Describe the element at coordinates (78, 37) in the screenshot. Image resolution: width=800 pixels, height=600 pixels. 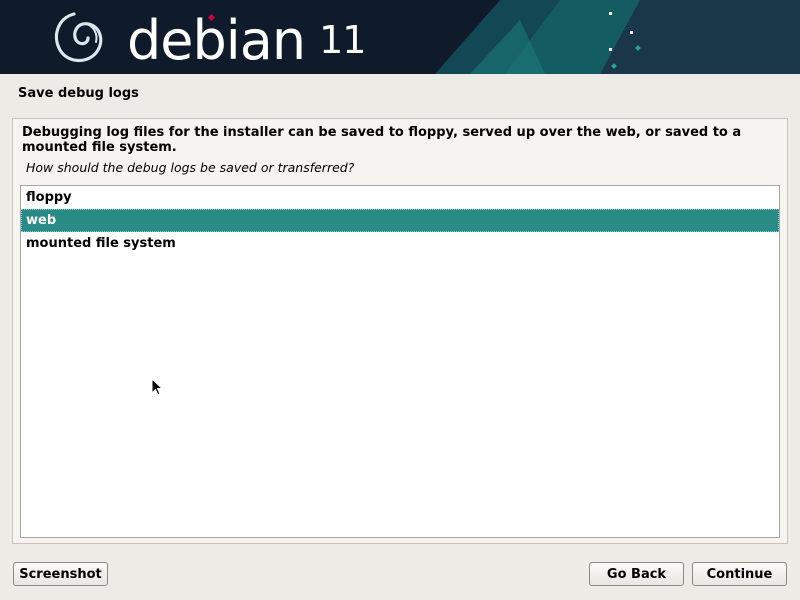
I see `debian-swirl-icon` at that location.